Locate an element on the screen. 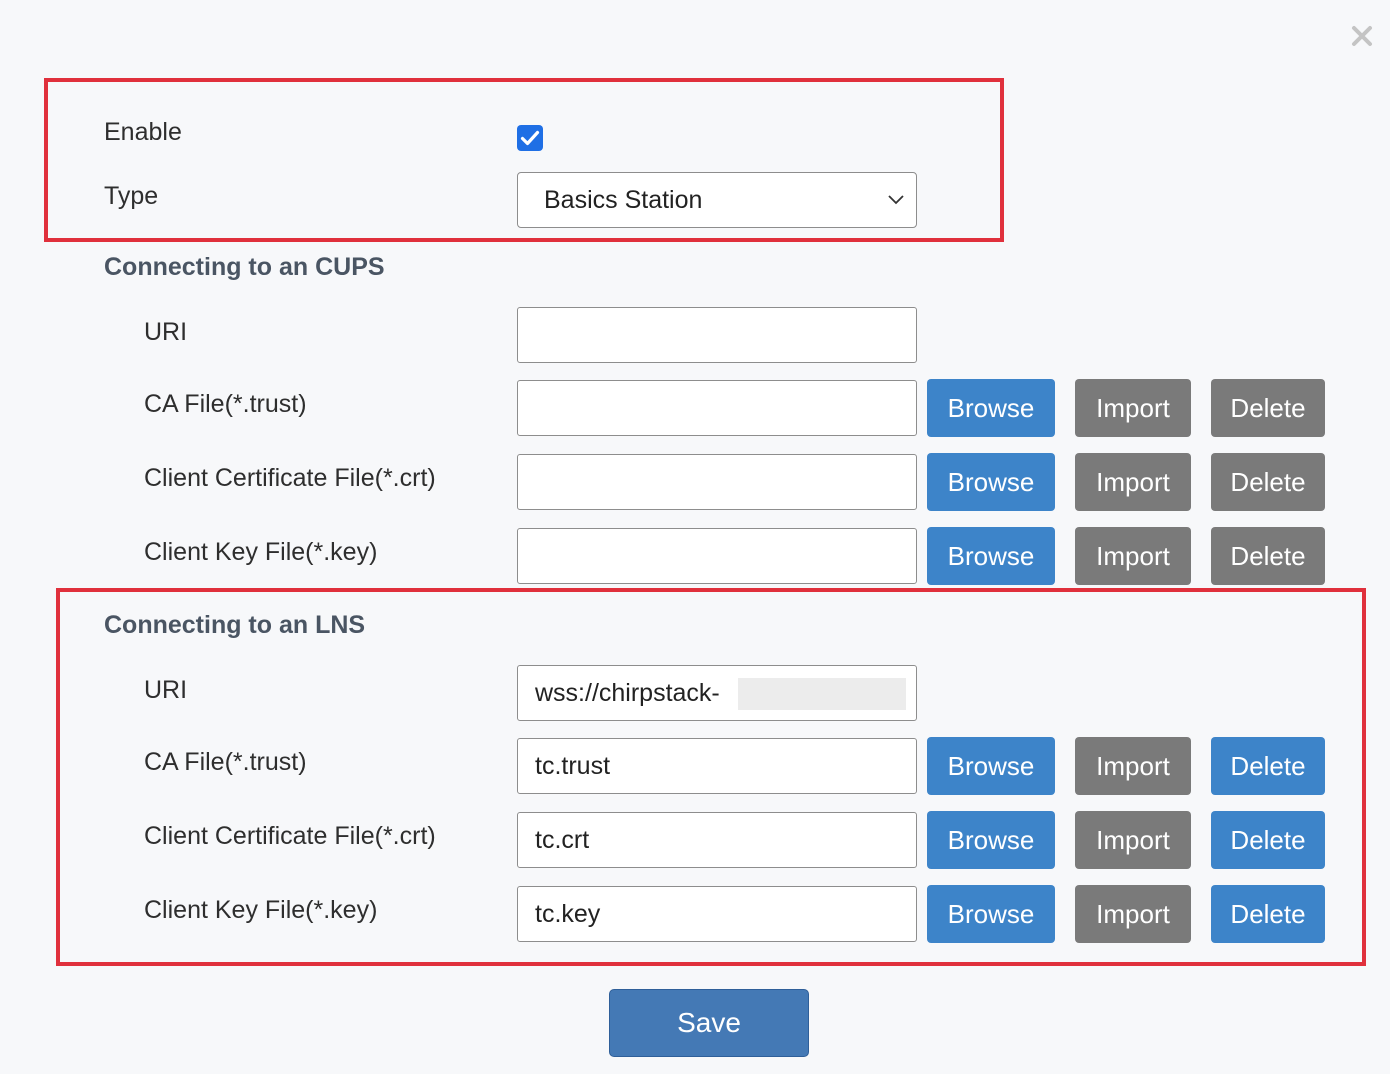 This screenshot has height=1074, width=1390. lns-key-import-button: Import is located at coordinates (1133, 914).